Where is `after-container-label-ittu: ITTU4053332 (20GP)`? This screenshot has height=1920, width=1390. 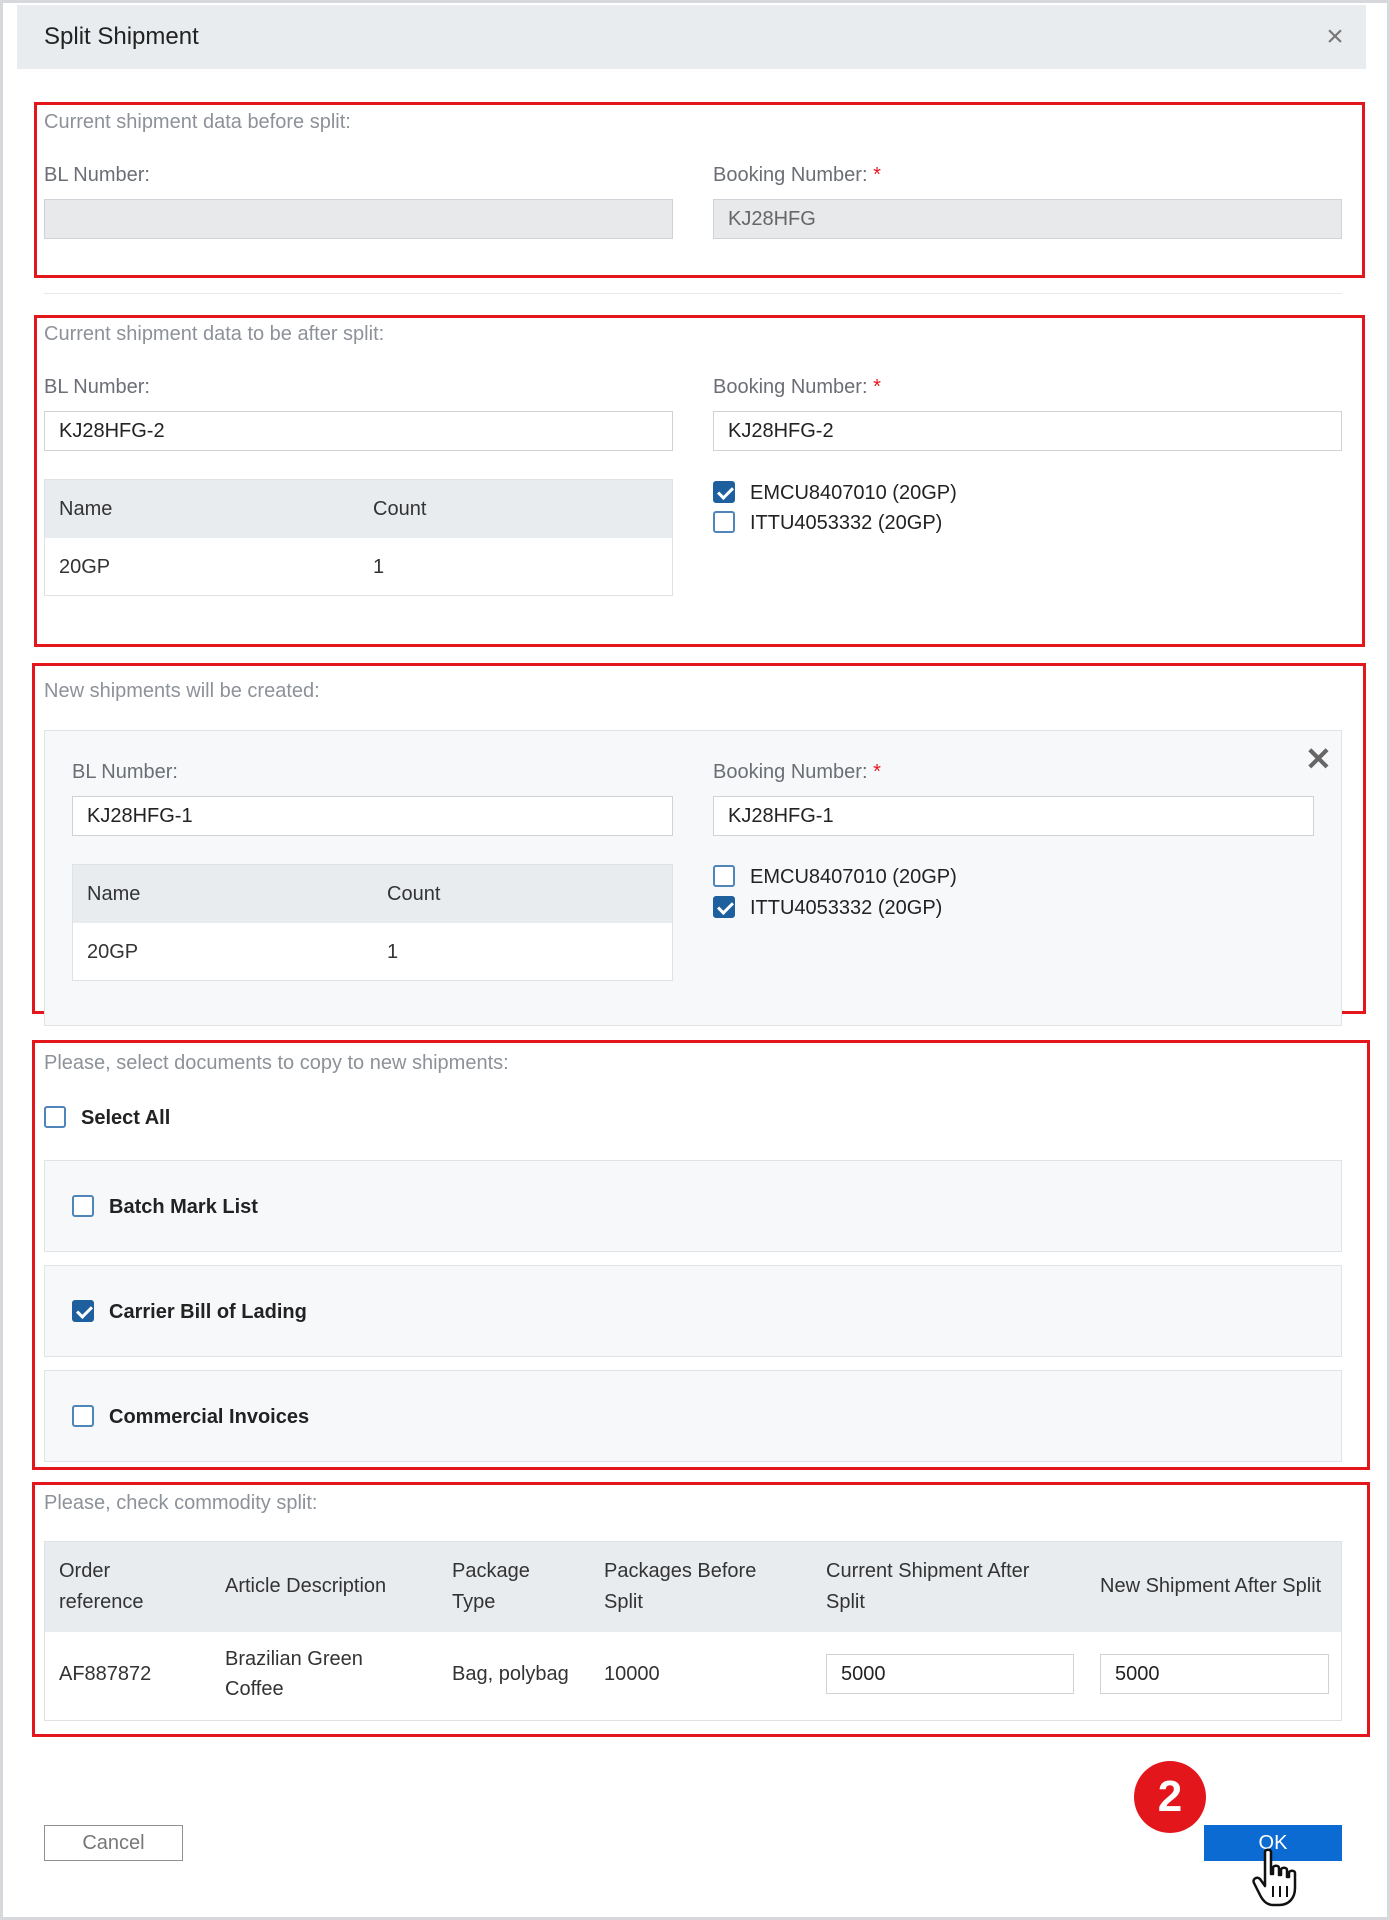
after-container-label-ittu: ITTU4053332 (20GP) is located at coordinates (846, 523).